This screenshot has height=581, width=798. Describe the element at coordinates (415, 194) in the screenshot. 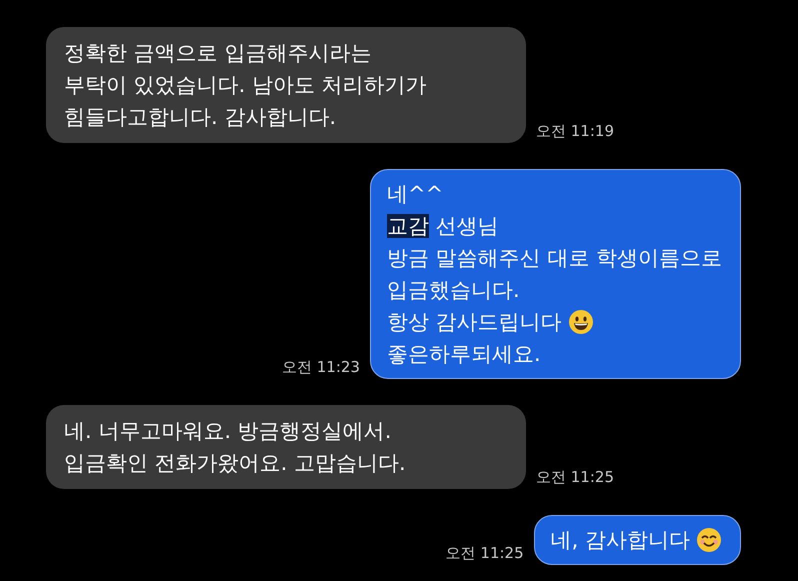

I see `message-text: 네^^` at that location.